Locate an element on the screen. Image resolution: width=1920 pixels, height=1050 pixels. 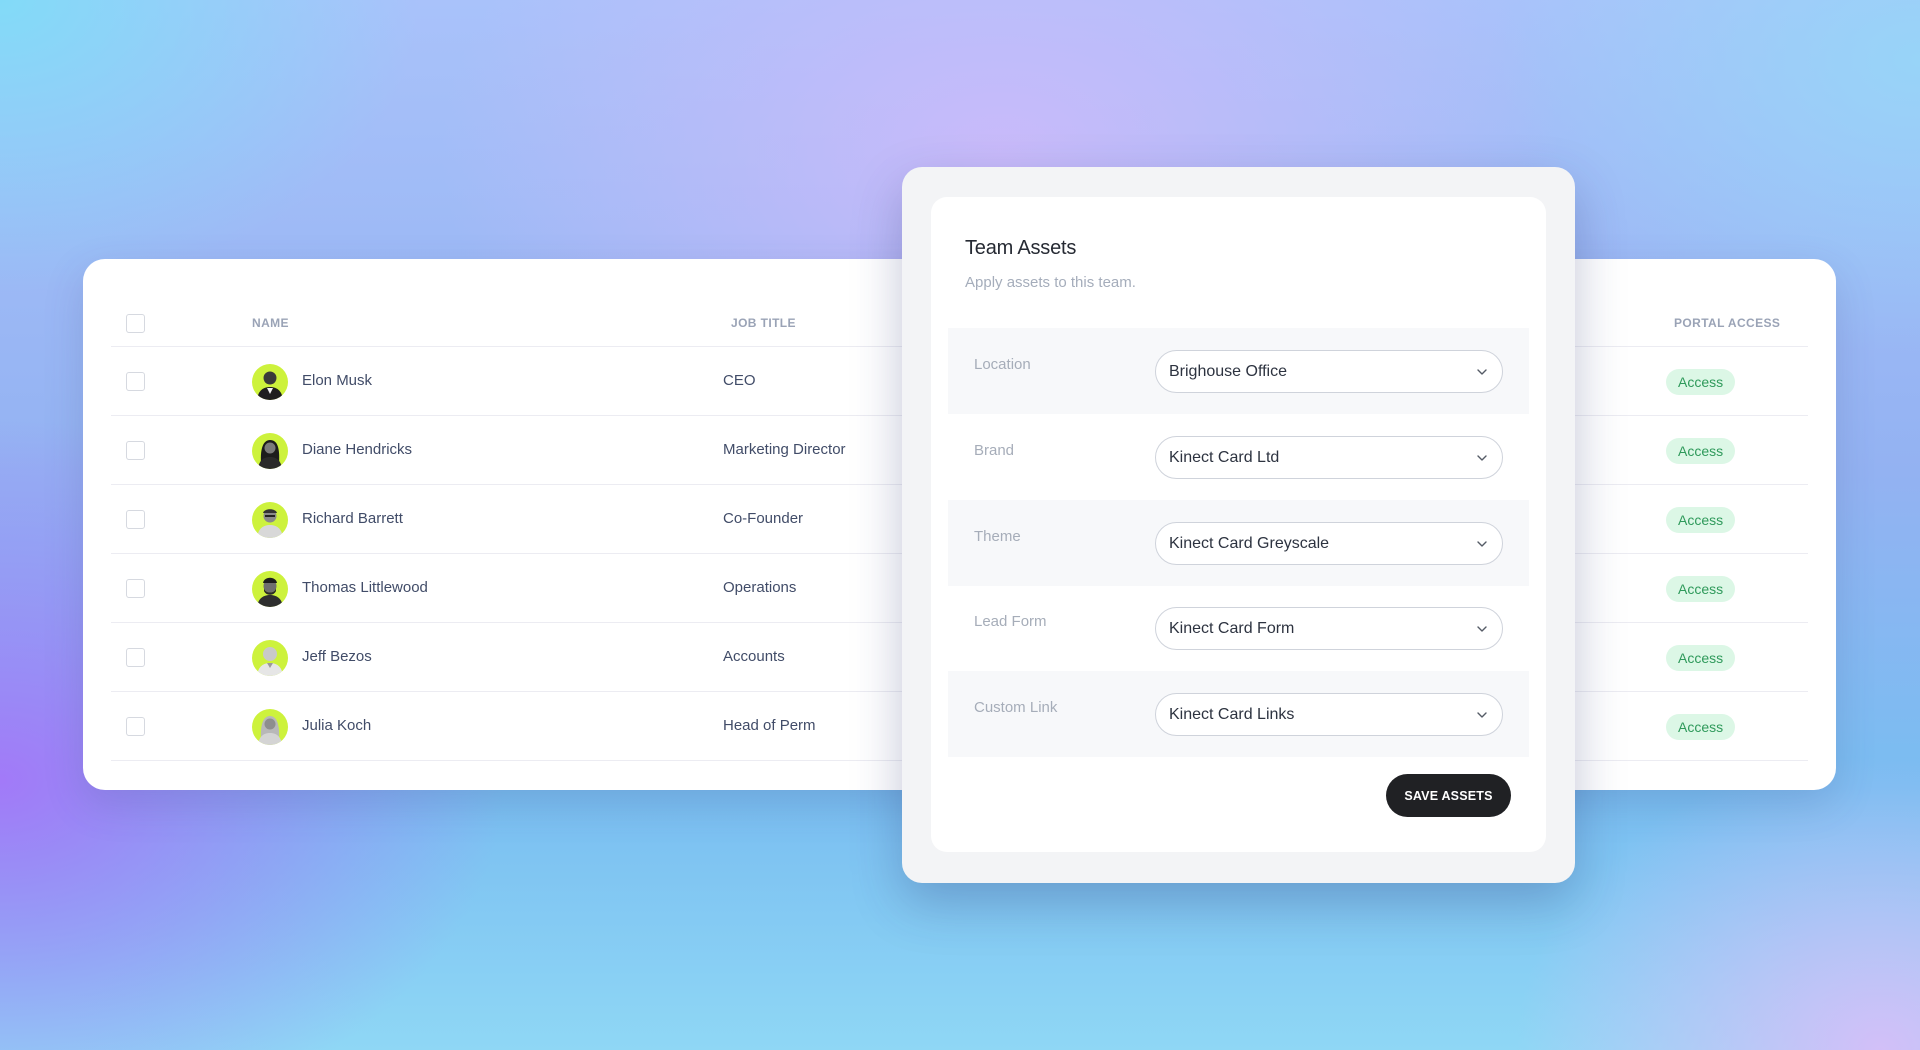
lead-form-select: Kinect Card Form is located at coordinates (1329, 628).